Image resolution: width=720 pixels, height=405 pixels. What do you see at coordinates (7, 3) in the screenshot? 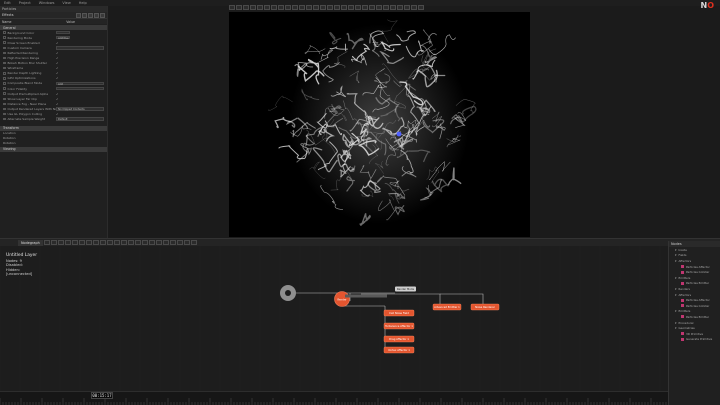
I see `menu-edit: Edit` at bounding box center [7, 3].